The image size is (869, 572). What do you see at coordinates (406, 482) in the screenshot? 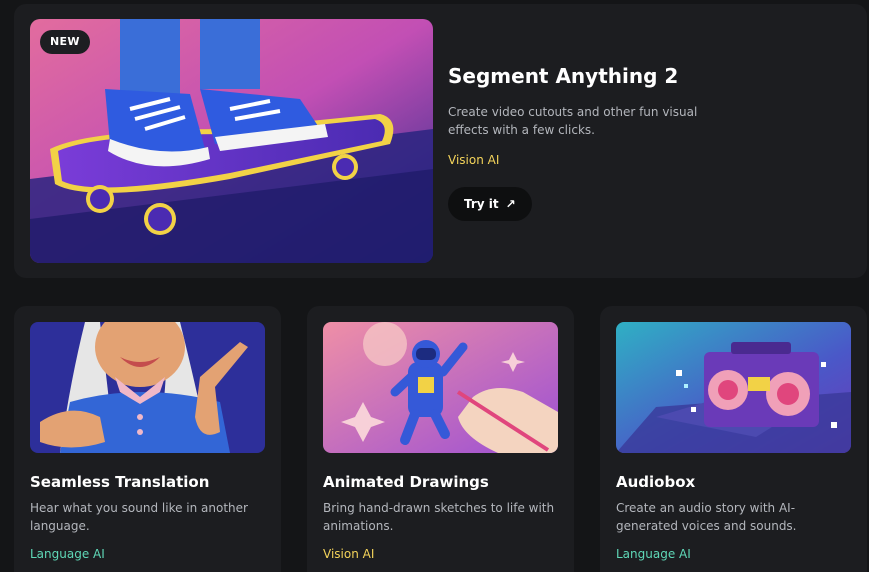
I see `card-title: Animated Drawings` at bounding box center [406, 482].